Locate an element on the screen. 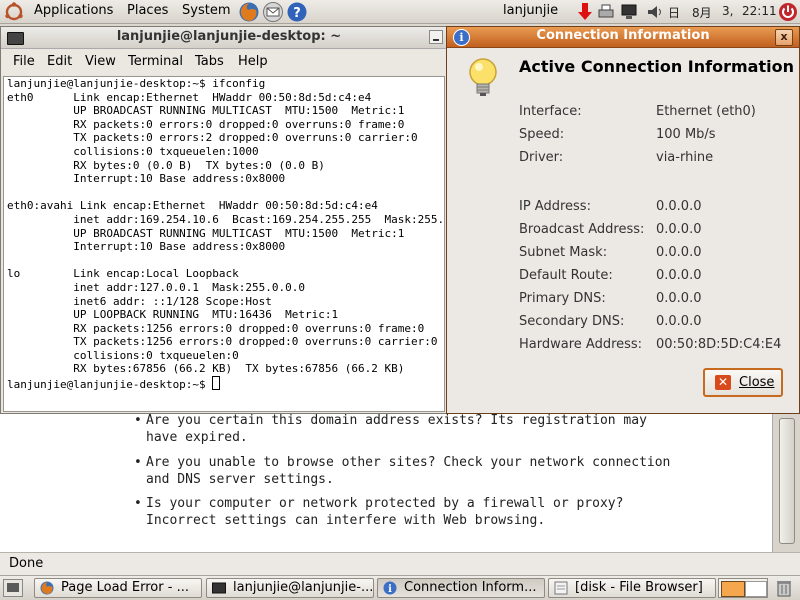  task-file-browser: [disk - File Browser] is located at coordinates (632, 588).